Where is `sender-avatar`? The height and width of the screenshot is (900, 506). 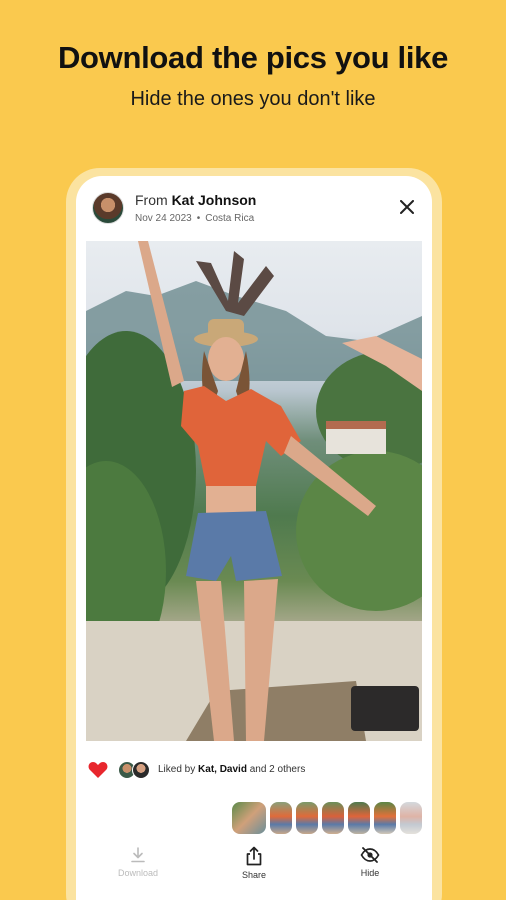
sender-avatar is located at coordinates (108, 208).